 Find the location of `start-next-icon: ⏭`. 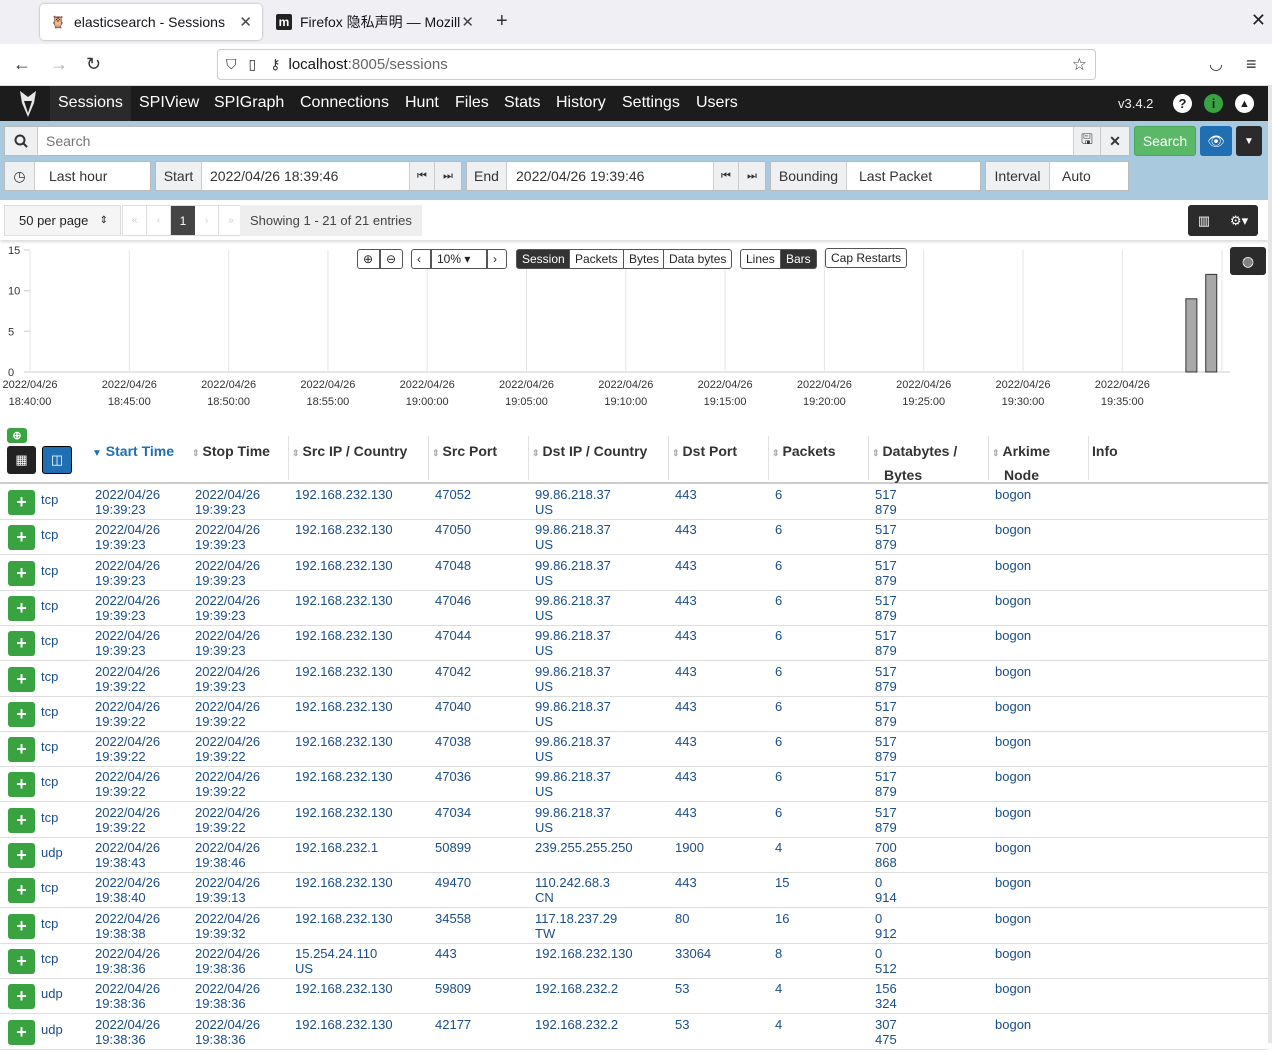

start-next-icon: ⏭ is located at coordinates (448, 176).